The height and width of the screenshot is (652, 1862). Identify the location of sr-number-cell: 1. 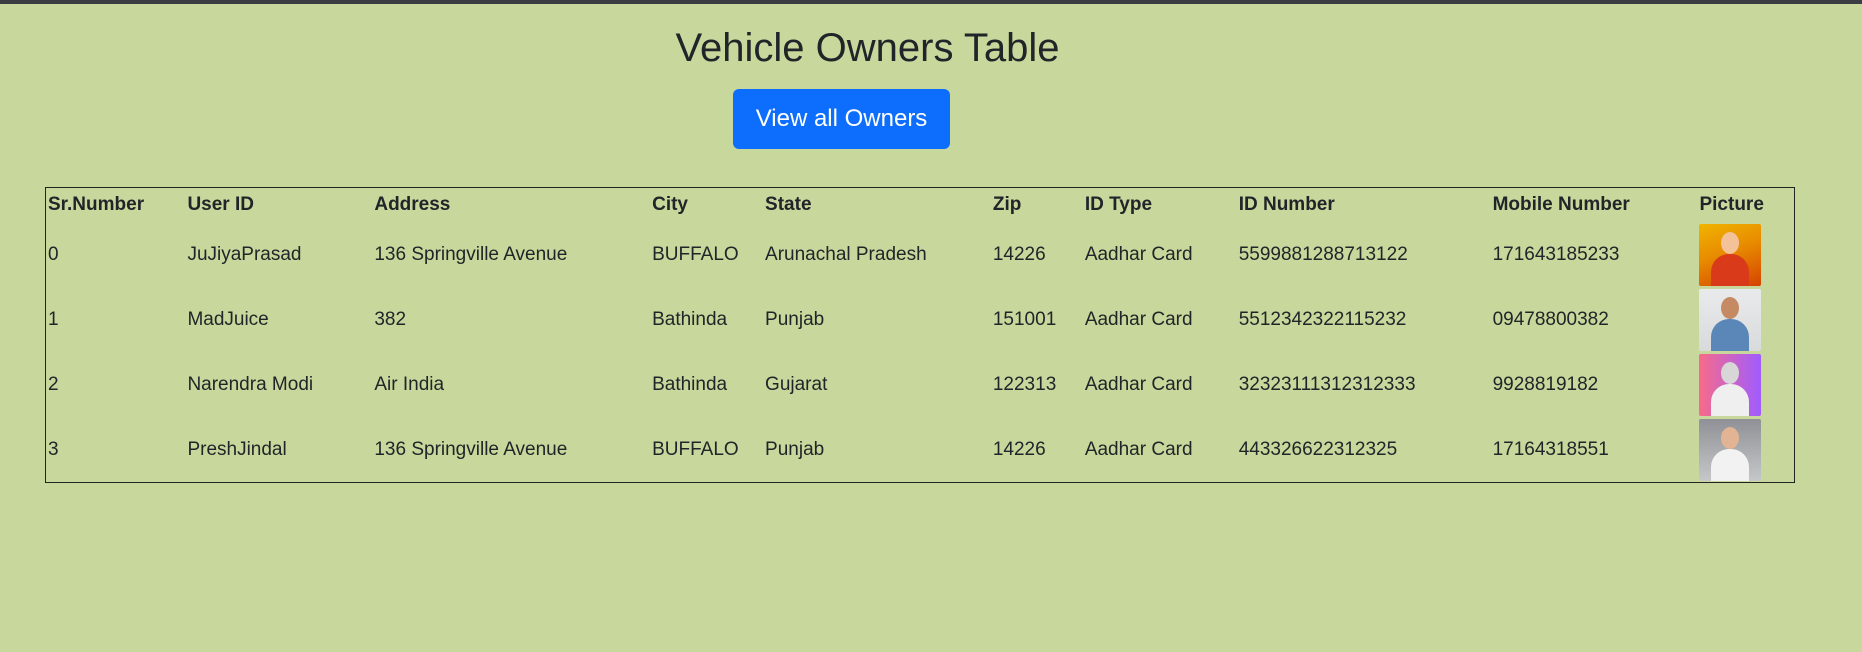
(53, 319).